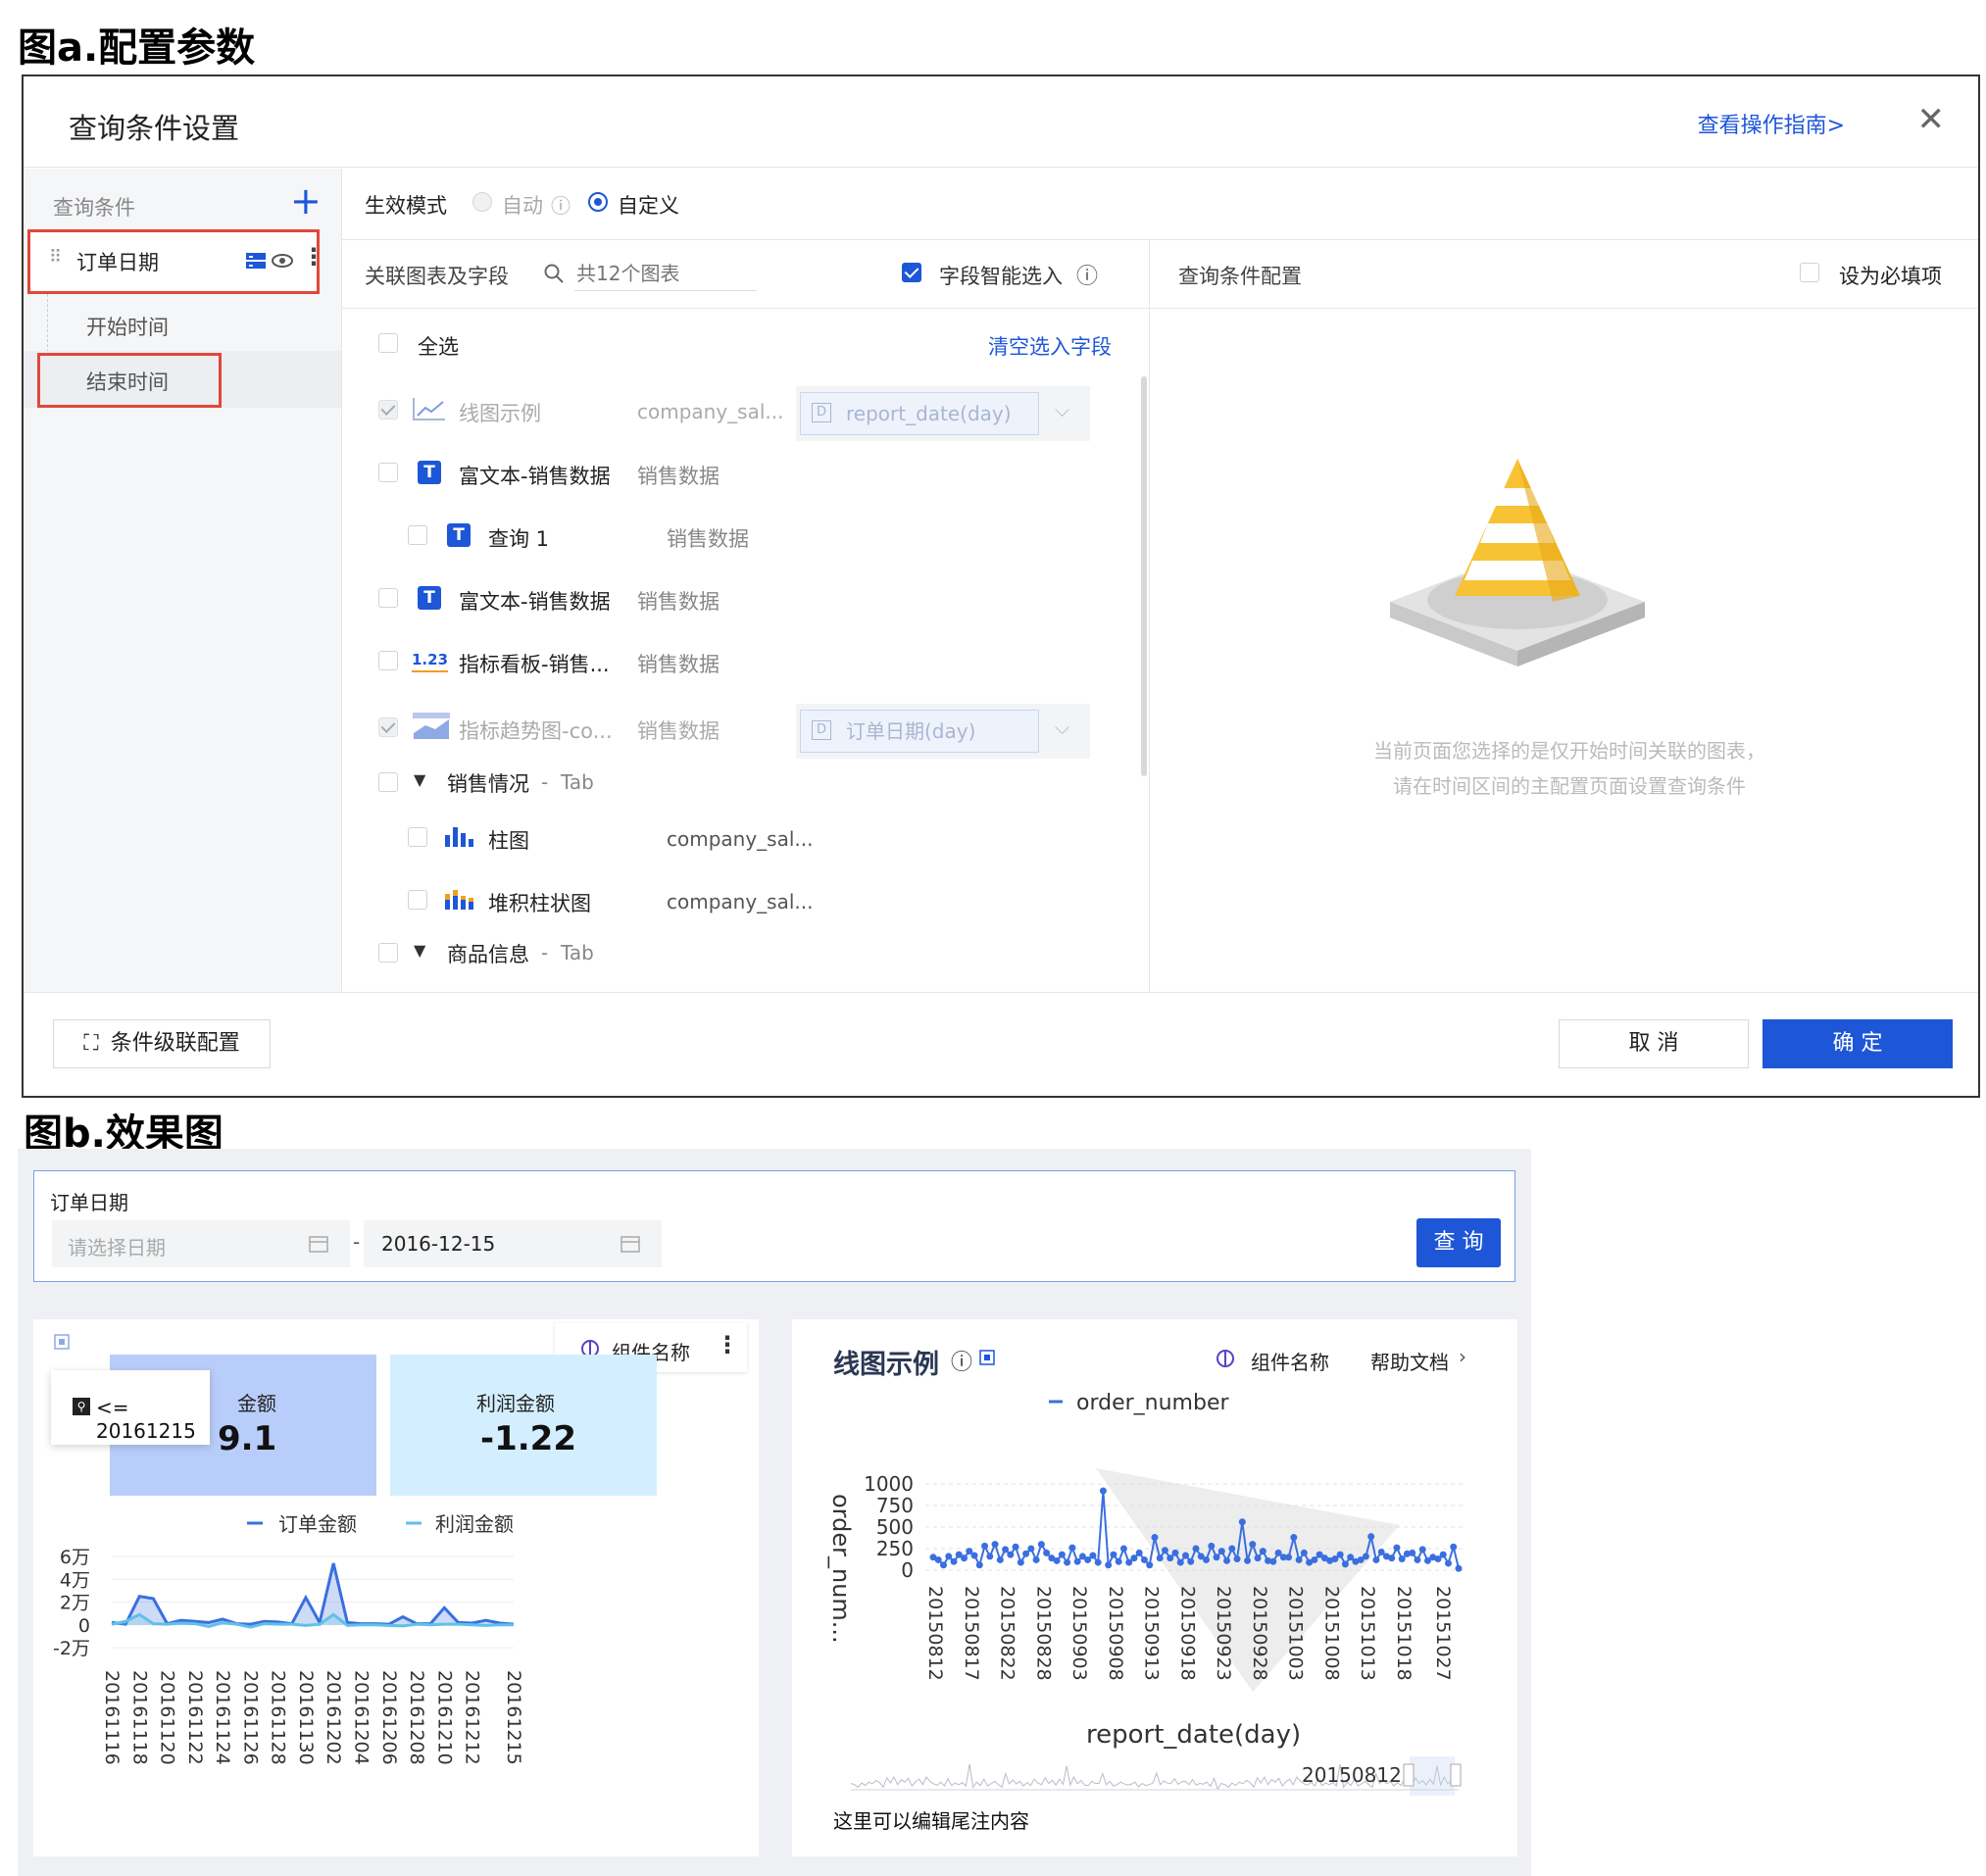 The width and height of the screenshot is (1986, 1876). What do you see at coordinates (513, 1243) in the screenshot?
I see `end-date-input: 2016-12-15` at bounding box center [513, 1243].